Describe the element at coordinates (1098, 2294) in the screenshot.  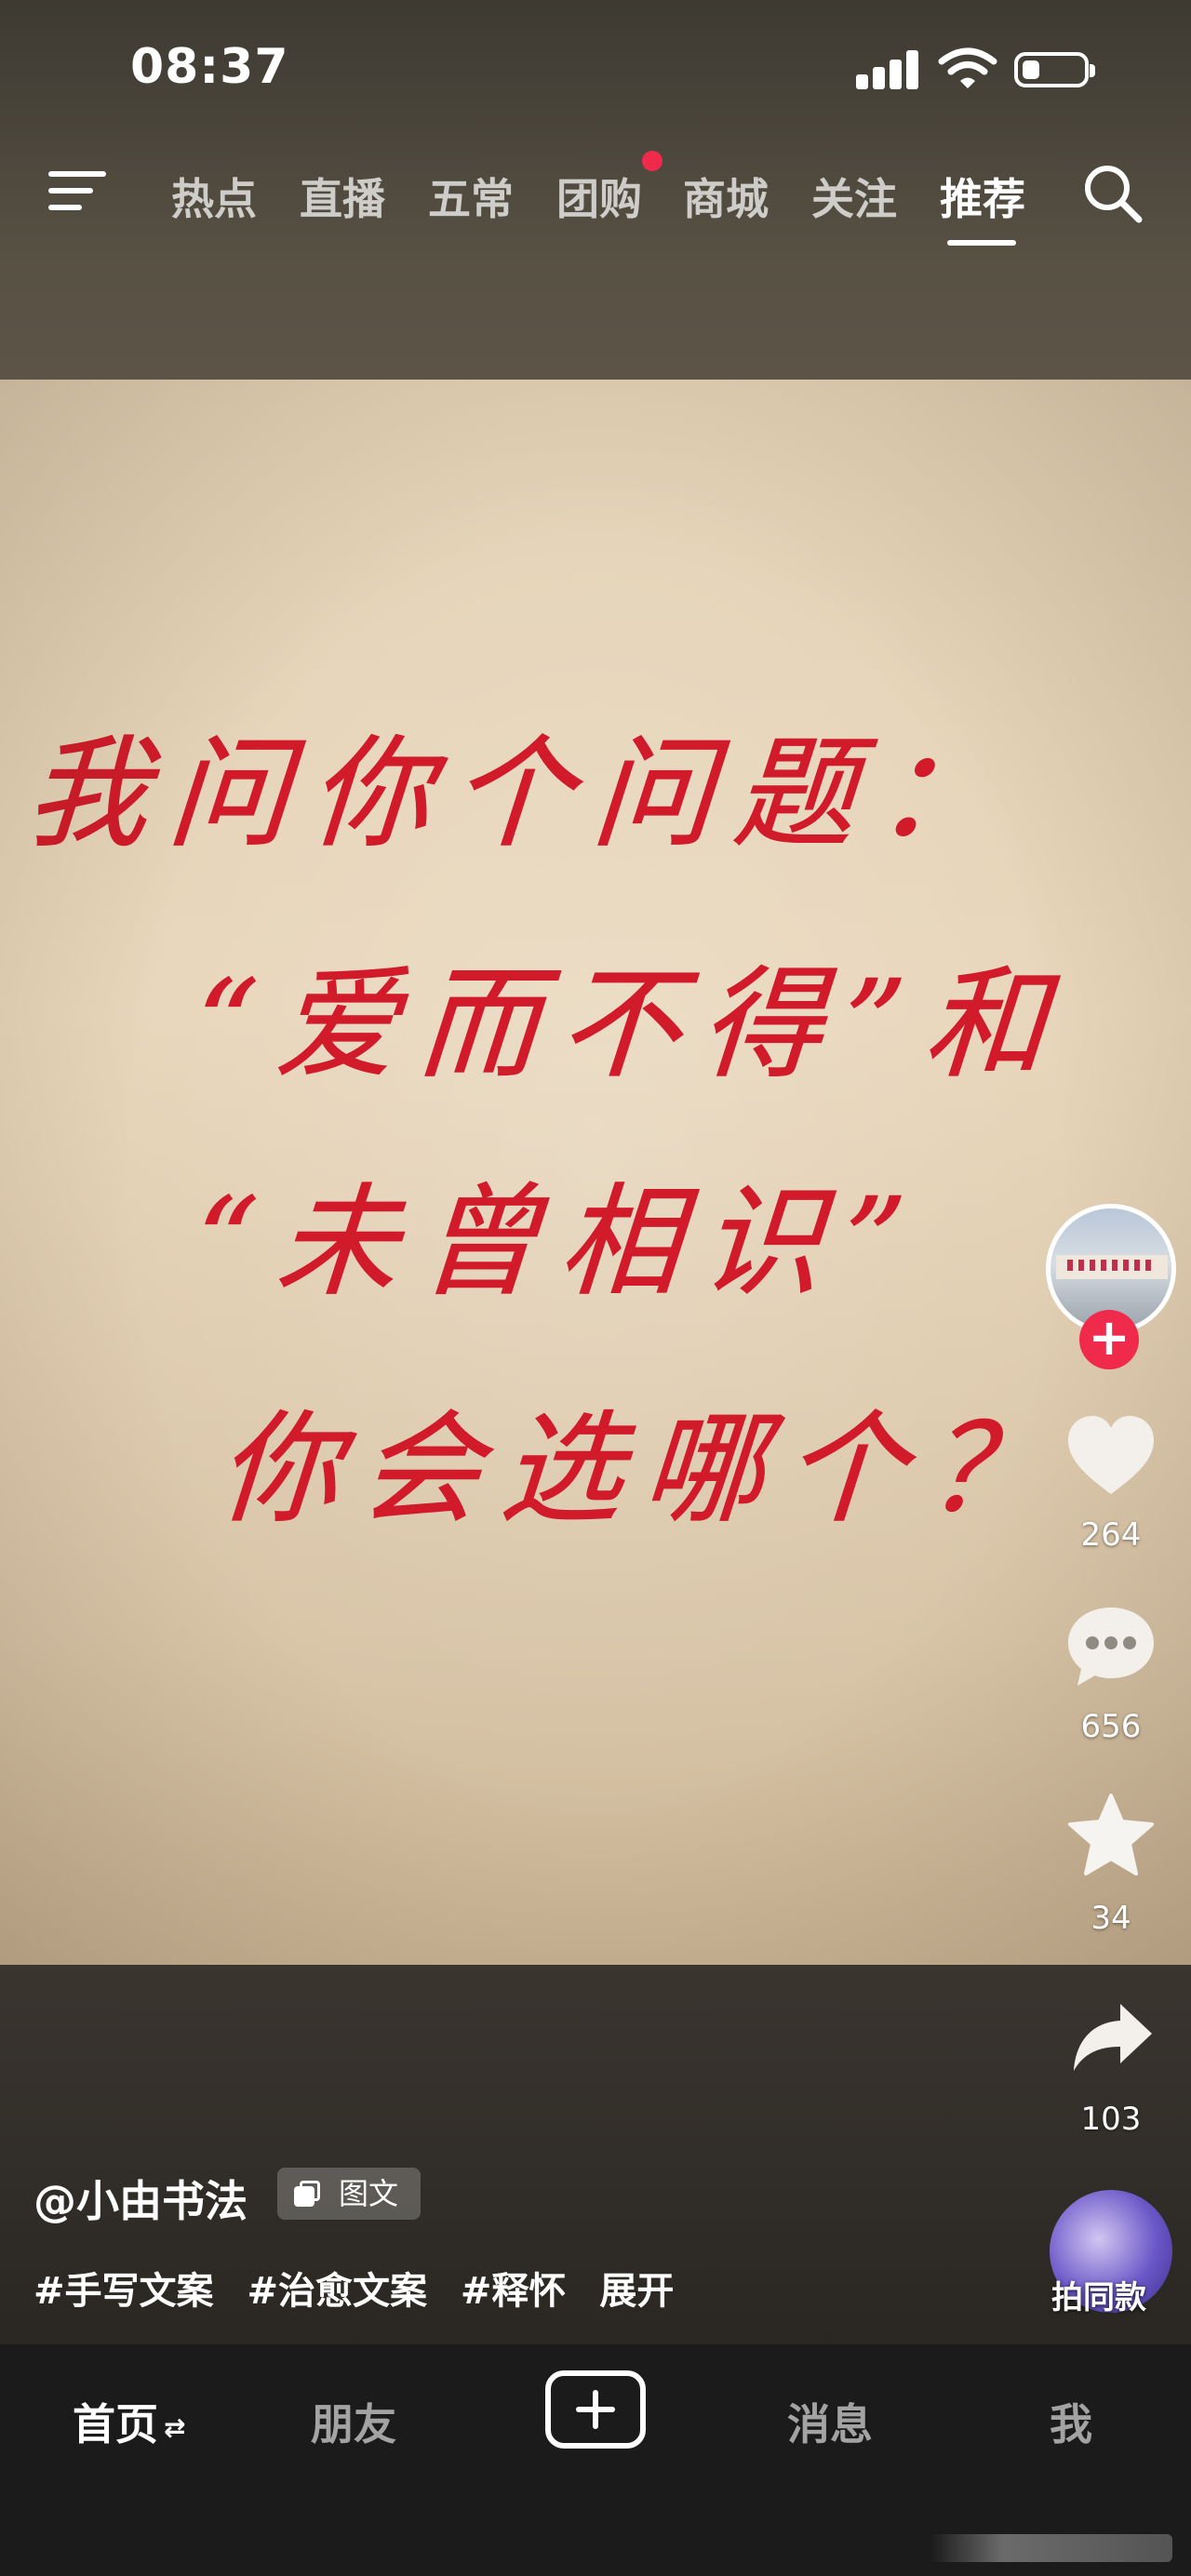
I see `same-style-label: 拍同款` at that location.